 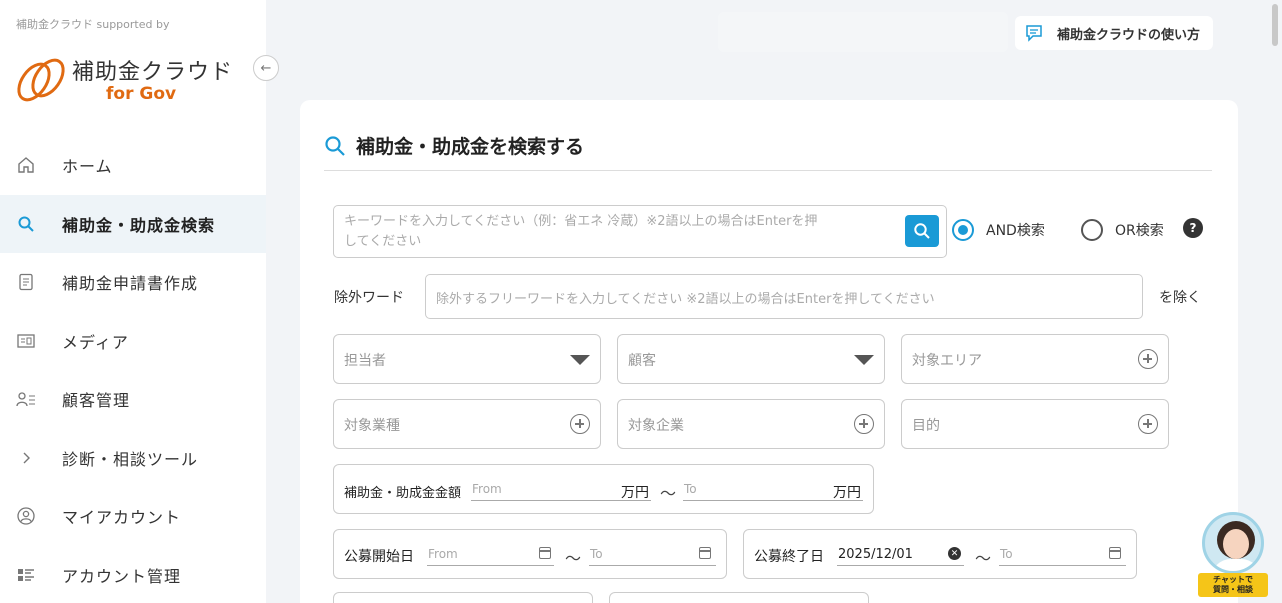 I want to click on purpose-field: 目的, so click(x=1035, y=424).